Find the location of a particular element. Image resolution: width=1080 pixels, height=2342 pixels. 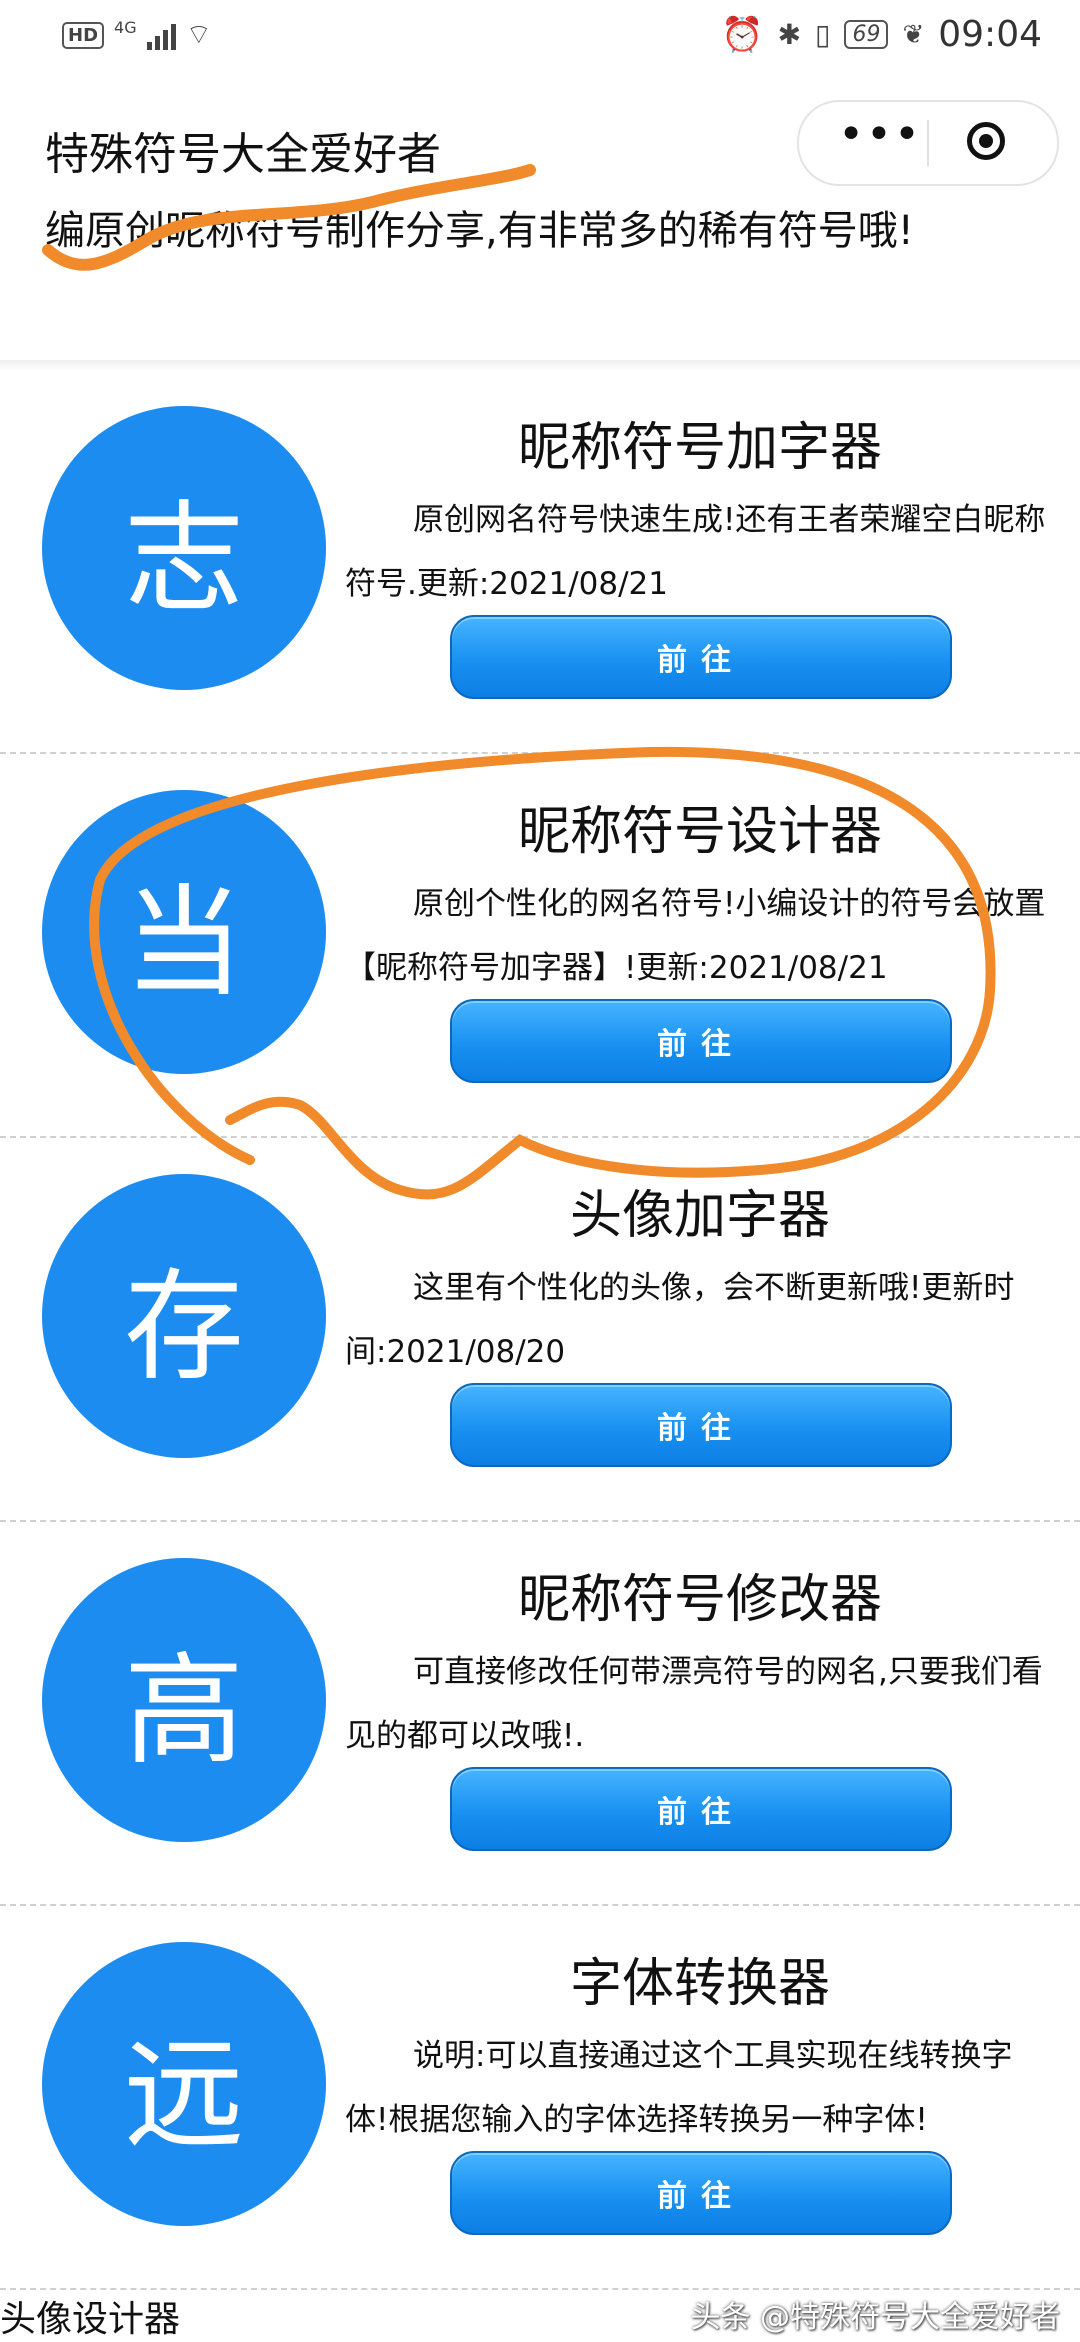

card-title: 昵称符号加字器 is located at coordinates (699, 448).